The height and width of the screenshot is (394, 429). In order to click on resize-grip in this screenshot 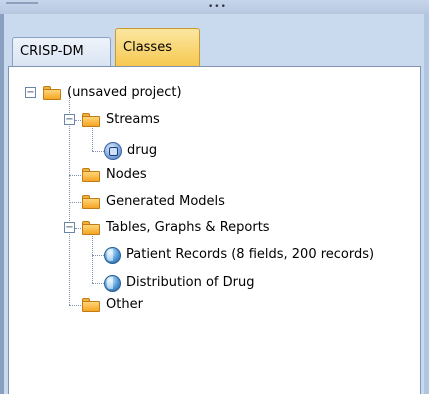, I will do `click(22, 5)`.